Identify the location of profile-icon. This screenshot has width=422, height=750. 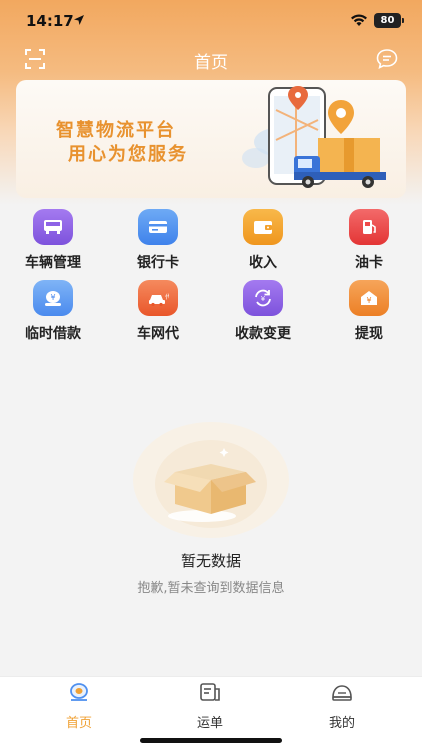
(342, 693).